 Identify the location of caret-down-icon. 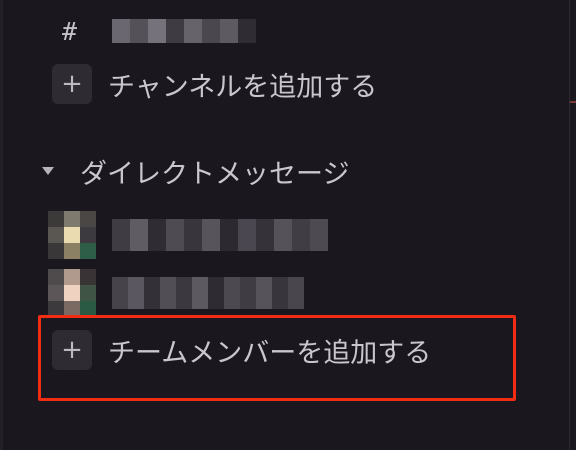
(48, 171).